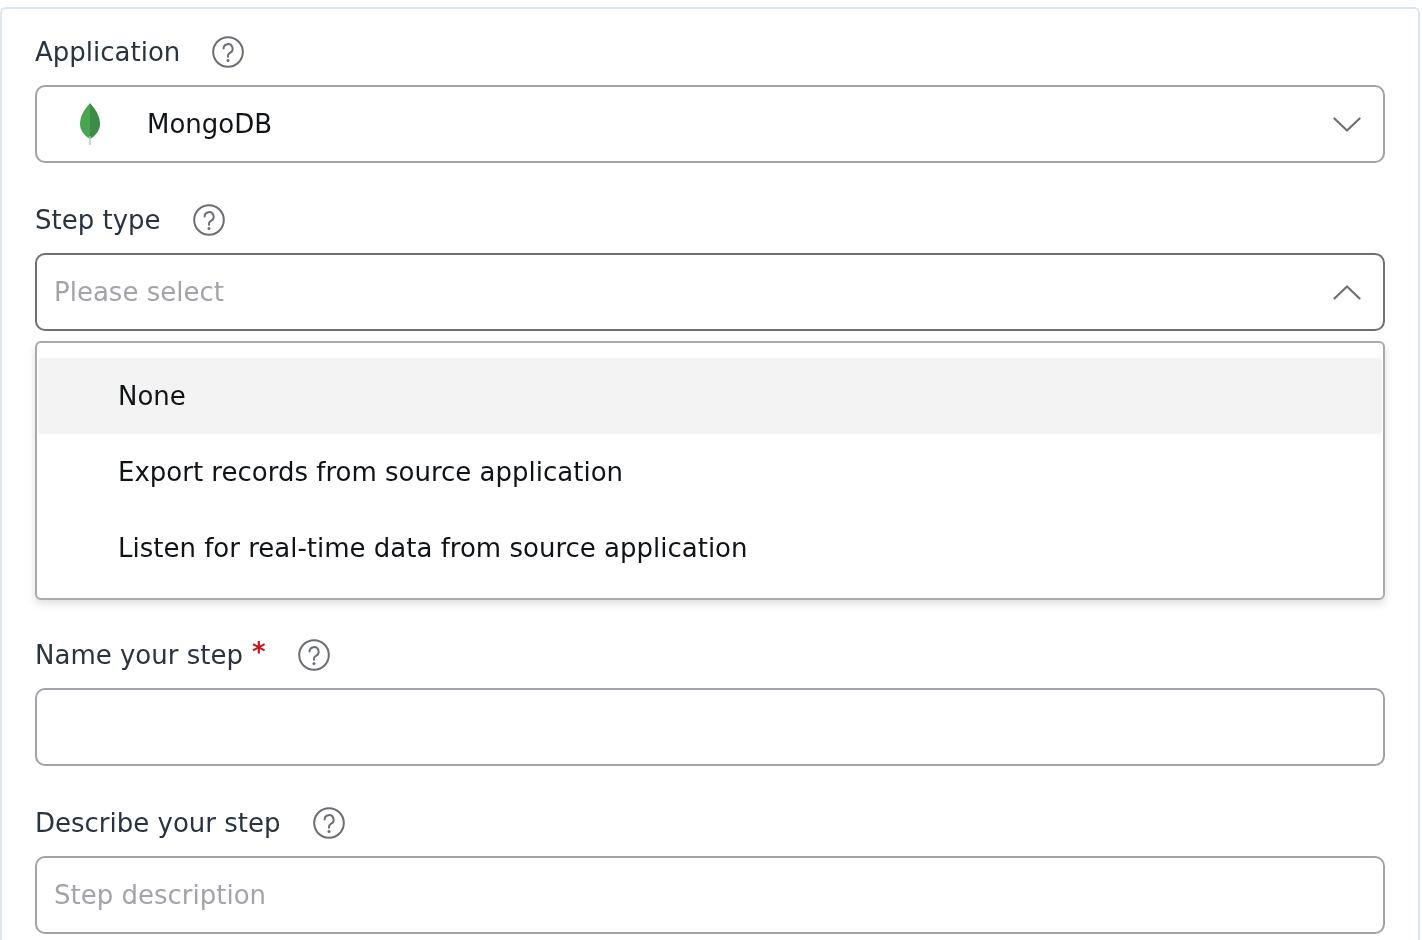  I want to click on field-label: Describe your step, so click(158, 823).